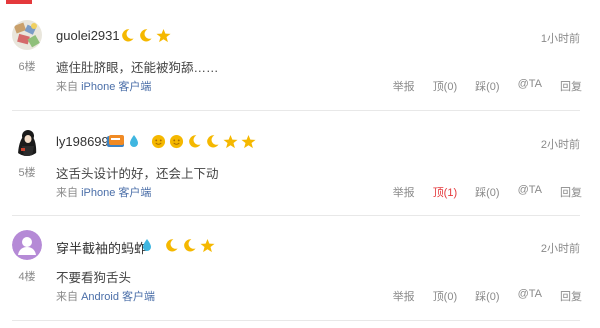  What do you see at coordinates (82, 141) in the screenshot?
I see `username: ly198699` at bounding box center [82, 141].